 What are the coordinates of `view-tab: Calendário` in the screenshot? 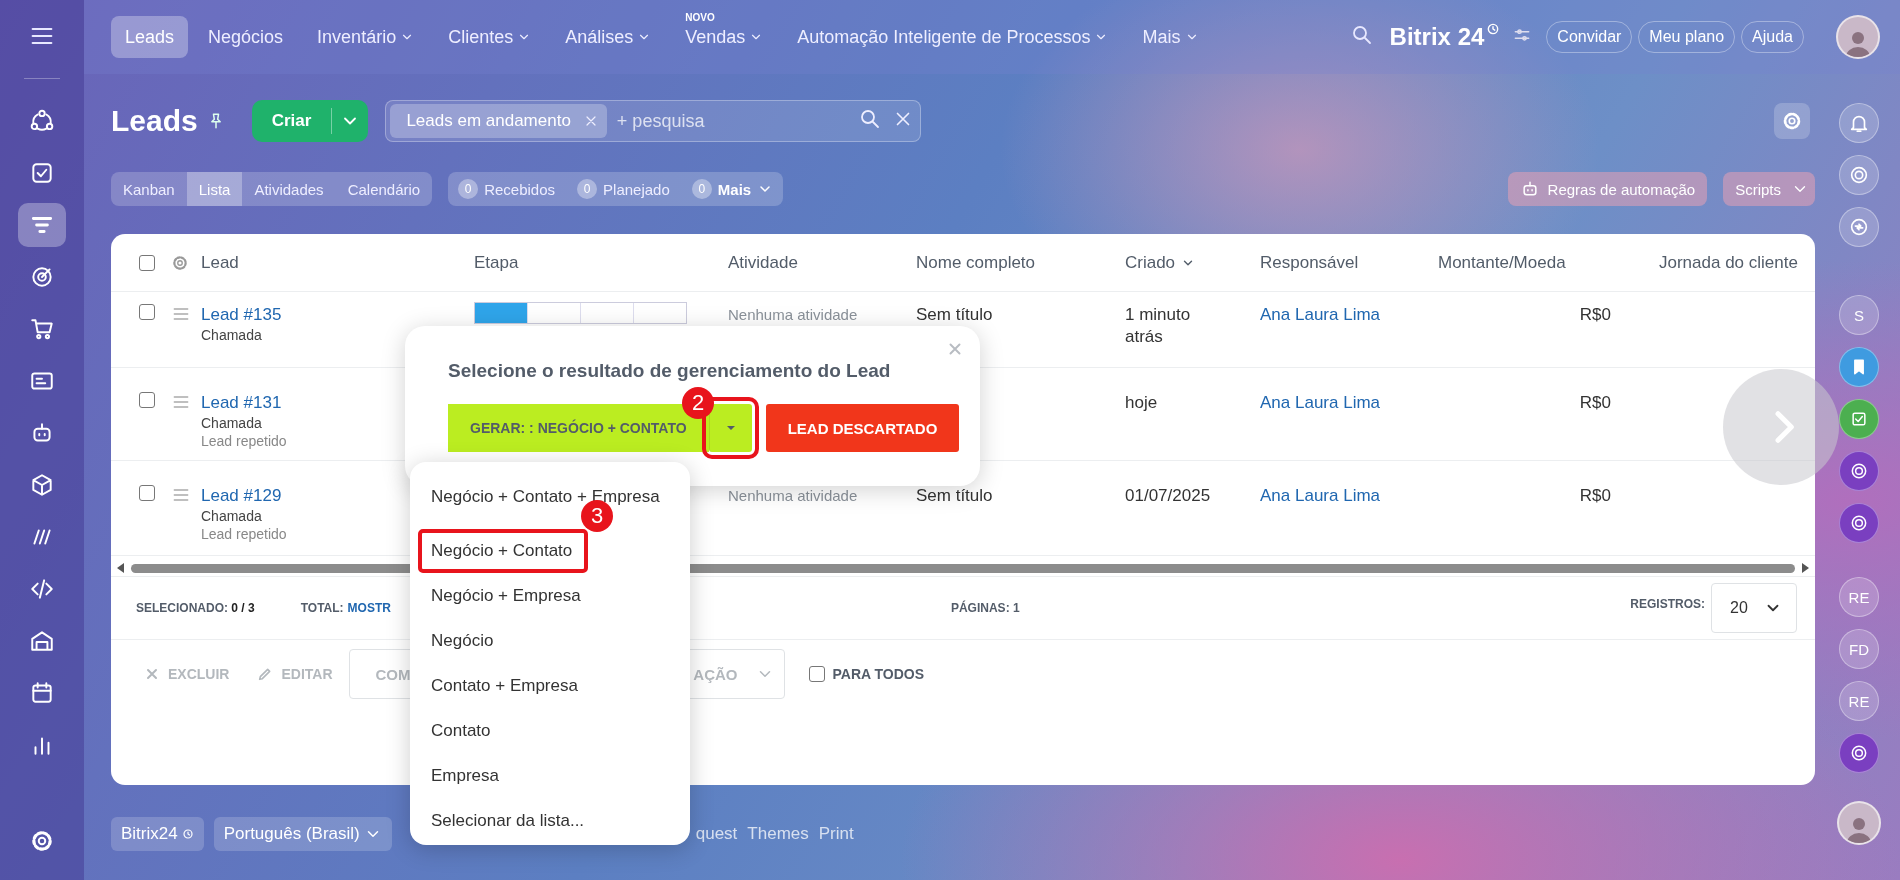 It's located at (384, 189).